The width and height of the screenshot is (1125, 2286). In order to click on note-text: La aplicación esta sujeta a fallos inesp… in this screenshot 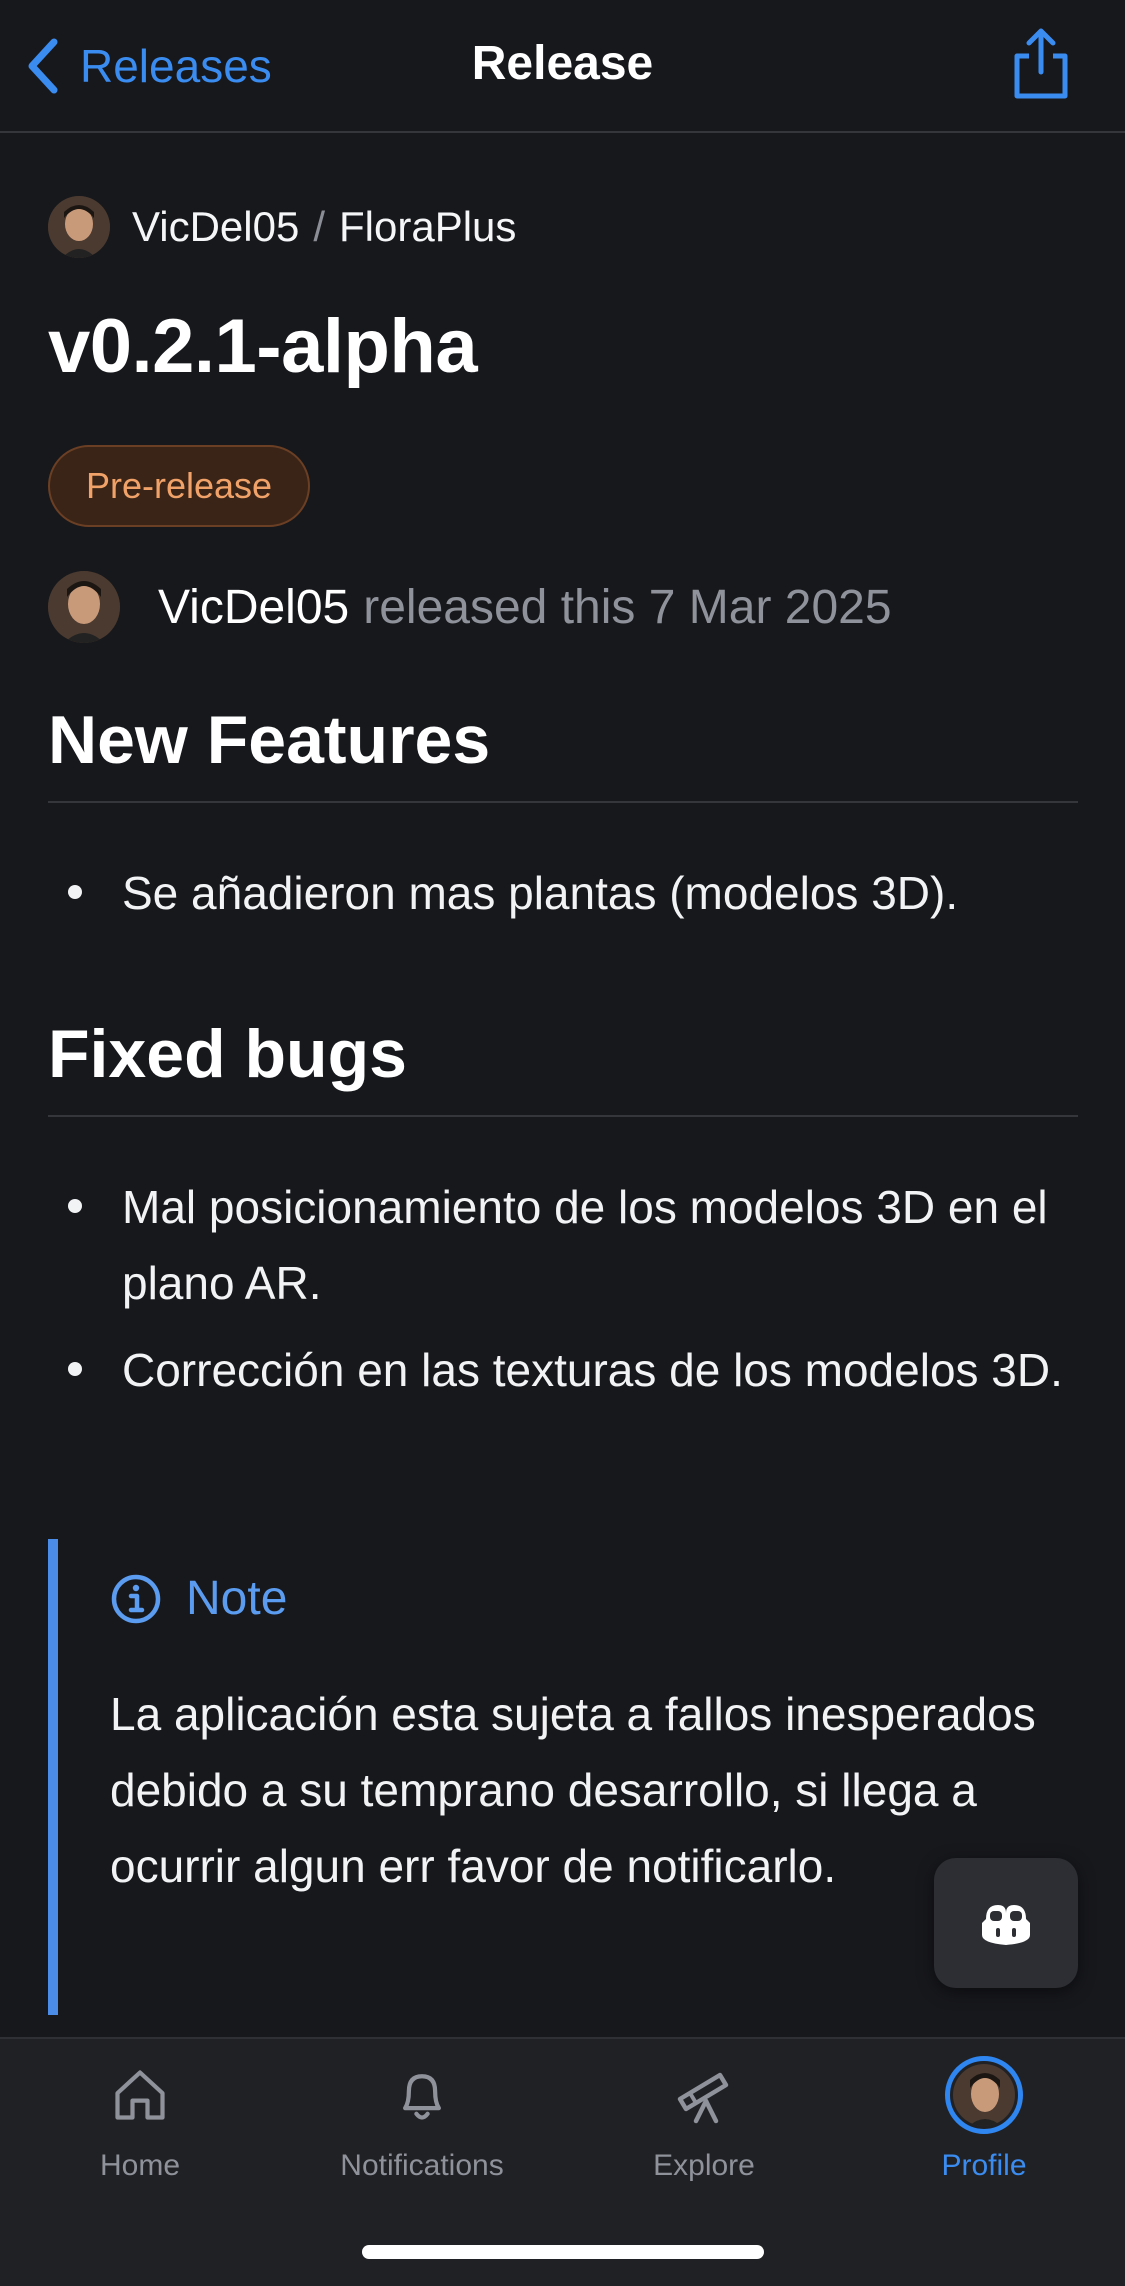, I will do `click(573, 1790)`.